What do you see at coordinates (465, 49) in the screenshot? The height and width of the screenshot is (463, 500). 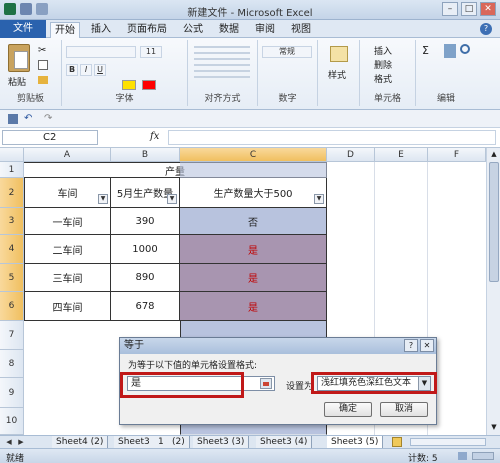 I see `find-icon` at bounding box center [465, 49].